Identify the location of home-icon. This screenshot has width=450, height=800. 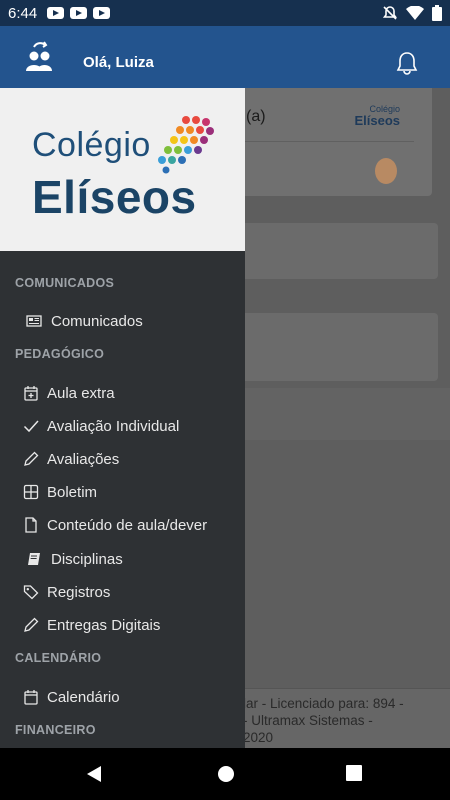
(226, 774).